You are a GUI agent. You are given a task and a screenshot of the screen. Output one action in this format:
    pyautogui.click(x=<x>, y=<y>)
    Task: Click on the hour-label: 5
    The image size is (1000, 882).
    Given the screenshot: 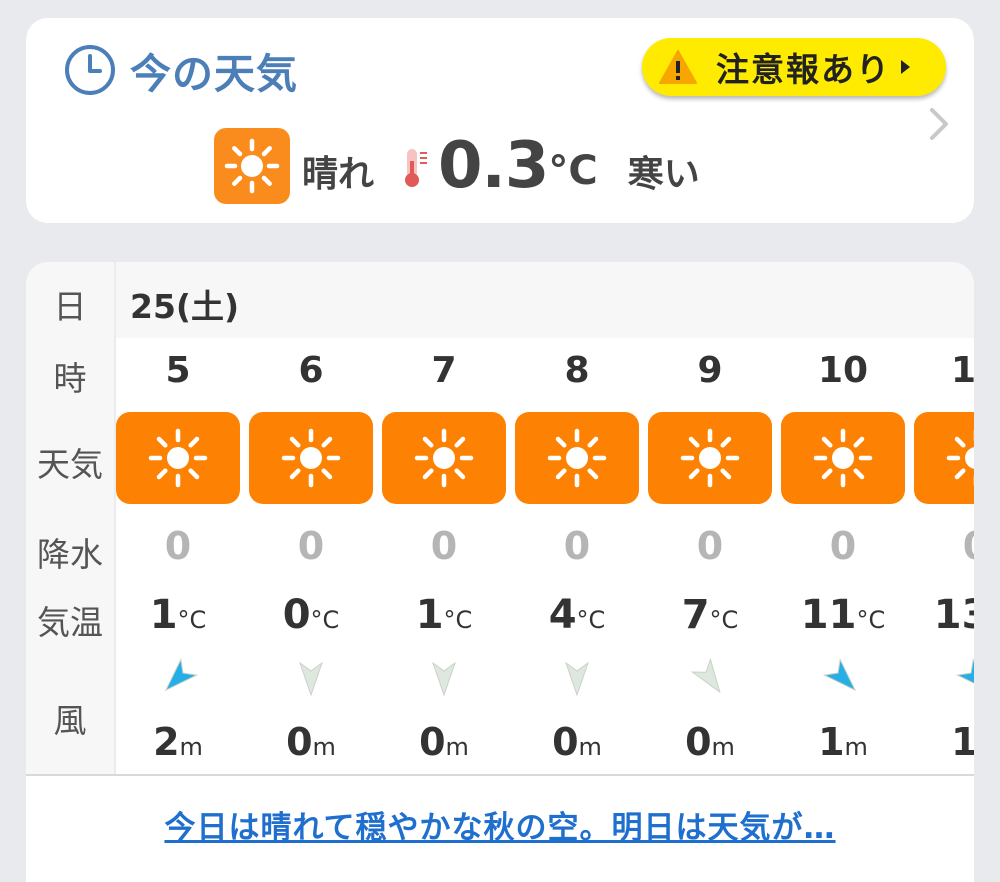 What is the action you would take?
    pyautogui.click(x=178, y=370)
    